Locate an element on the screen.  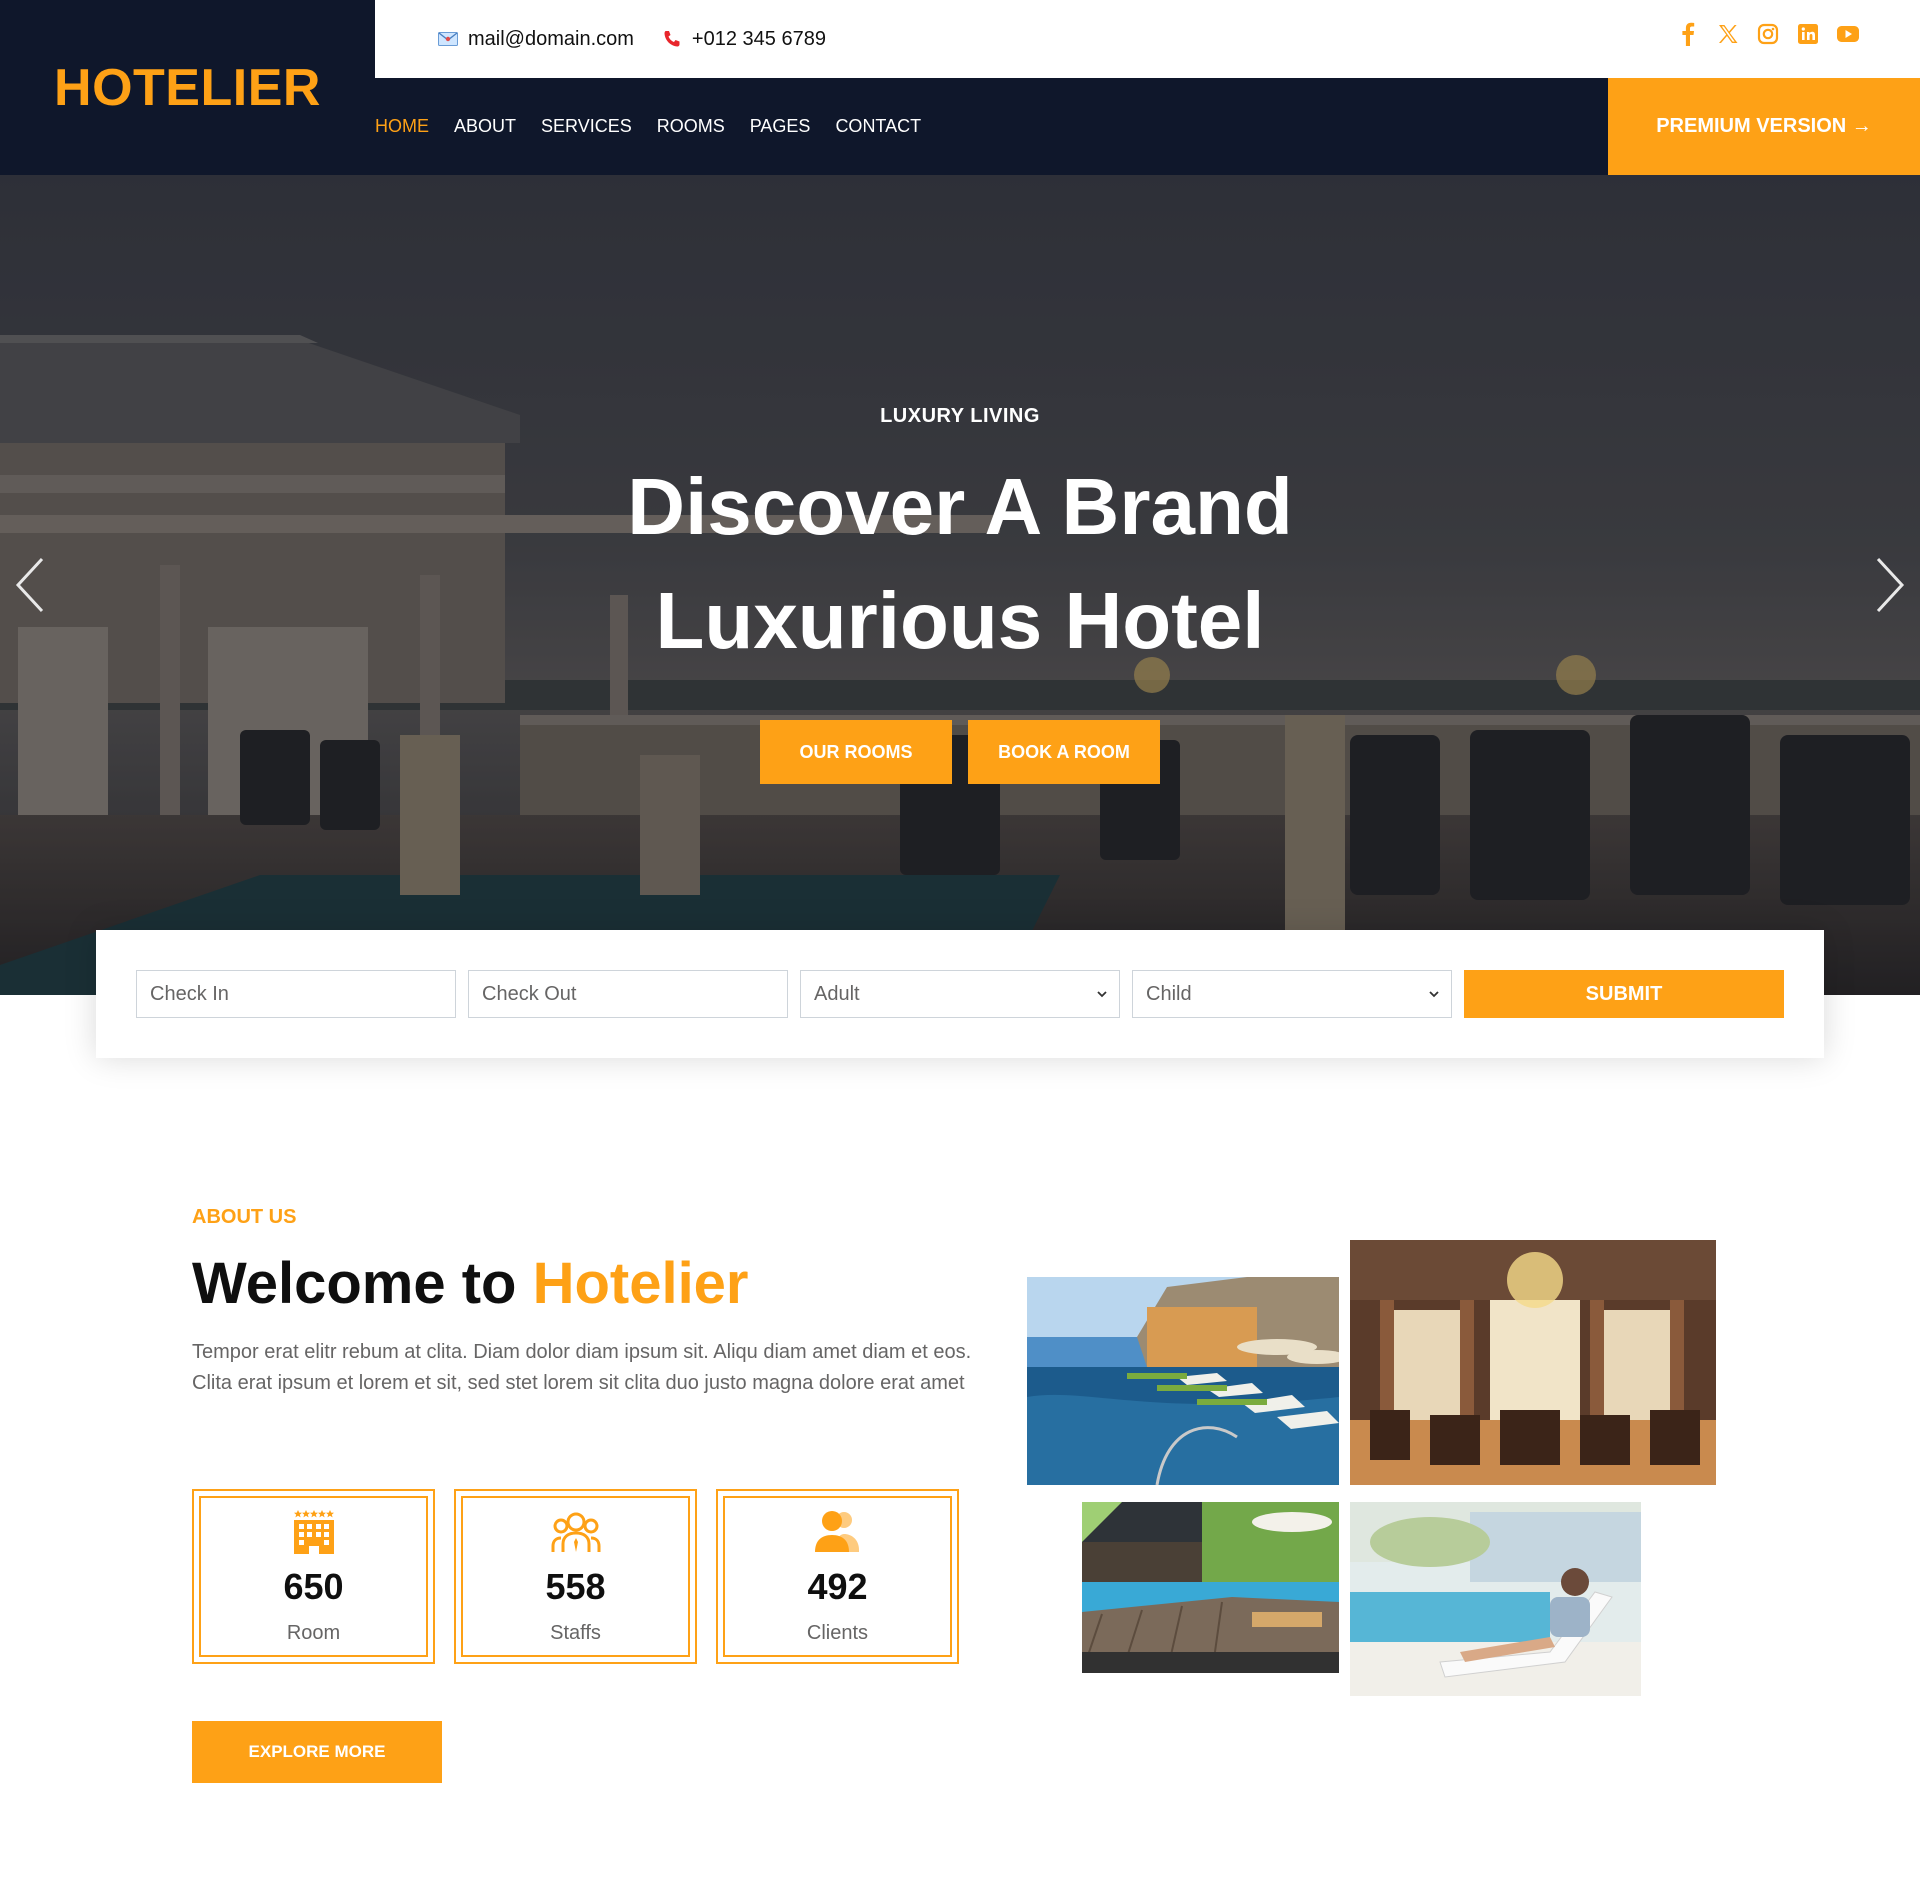
x-twitter-icon is located at coordinates (1728, 34).